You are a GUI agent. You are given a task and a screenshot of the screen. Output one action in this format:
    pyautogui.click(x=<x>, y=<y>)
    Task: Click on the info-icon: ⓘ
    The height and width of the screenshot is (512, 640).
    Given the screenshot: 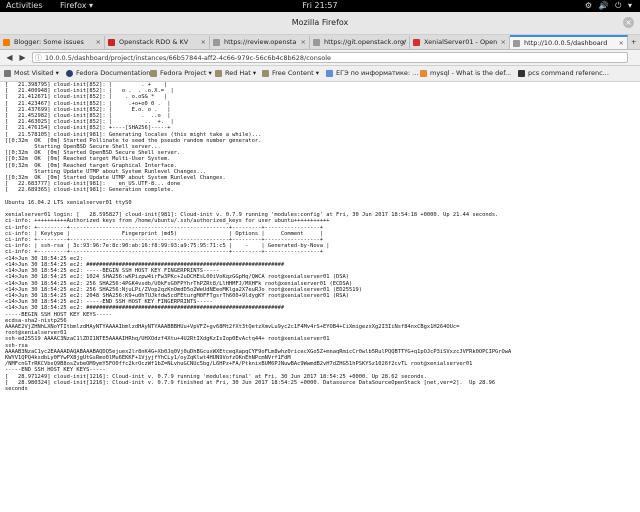 What is the action you would take?
    pyautogui.click(x=38, y=58)
    